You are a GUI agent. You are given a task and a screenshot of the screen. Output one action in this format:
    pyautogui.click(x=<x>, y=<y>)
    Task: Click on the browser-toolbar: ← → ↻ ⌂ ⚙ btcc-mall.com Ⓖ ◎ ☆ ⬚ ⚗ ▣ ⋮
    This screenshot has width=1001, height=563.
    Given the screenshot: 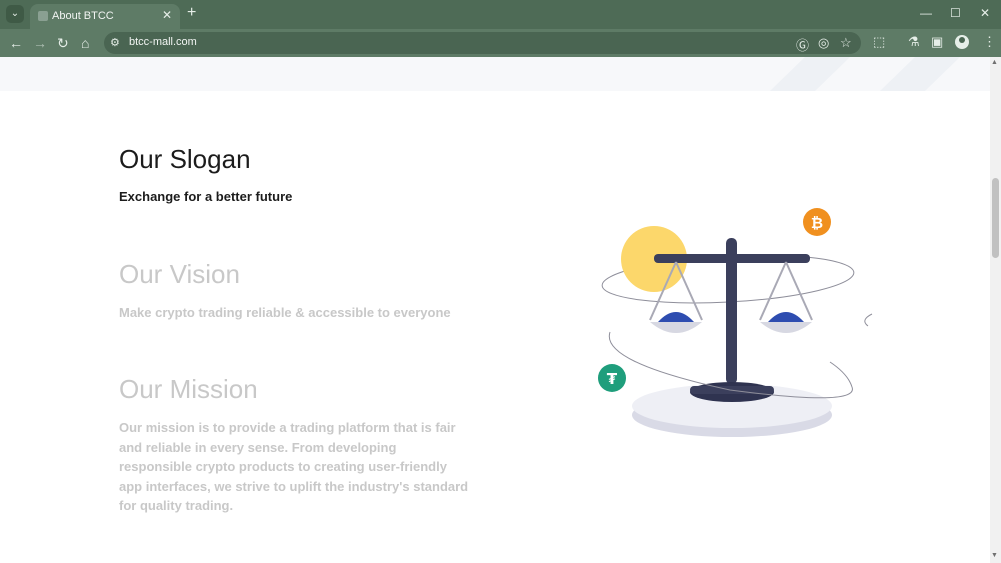 What is the action you would take?
    pyautogui.click(x=500, y=43)
    